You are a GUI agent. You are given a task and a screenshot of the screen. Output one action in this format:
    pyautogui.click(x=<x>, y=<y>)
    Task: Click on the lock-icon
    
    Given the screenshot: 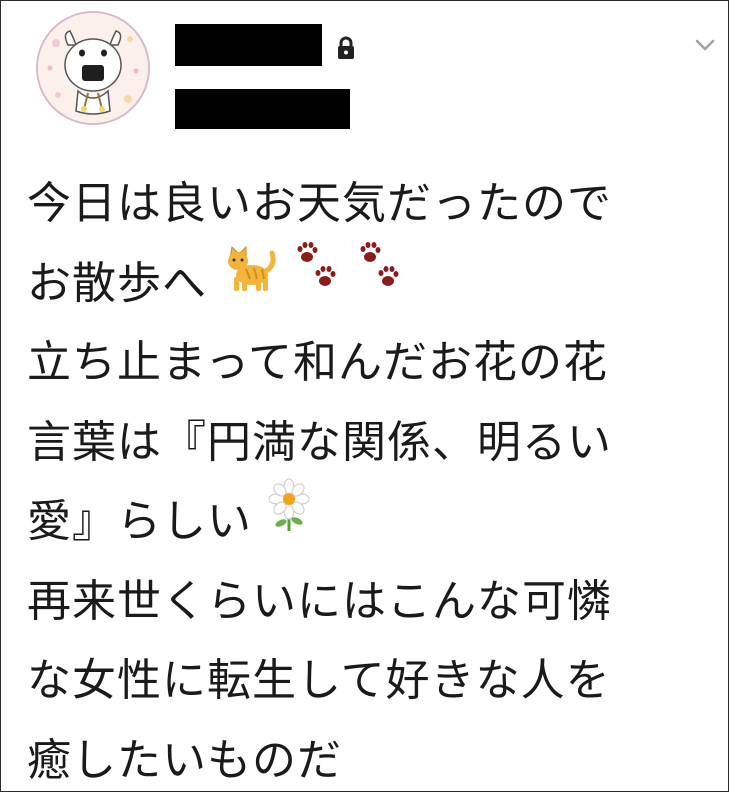 What is the action you would take?
    pyautogui.click(x=346, y=48)
    